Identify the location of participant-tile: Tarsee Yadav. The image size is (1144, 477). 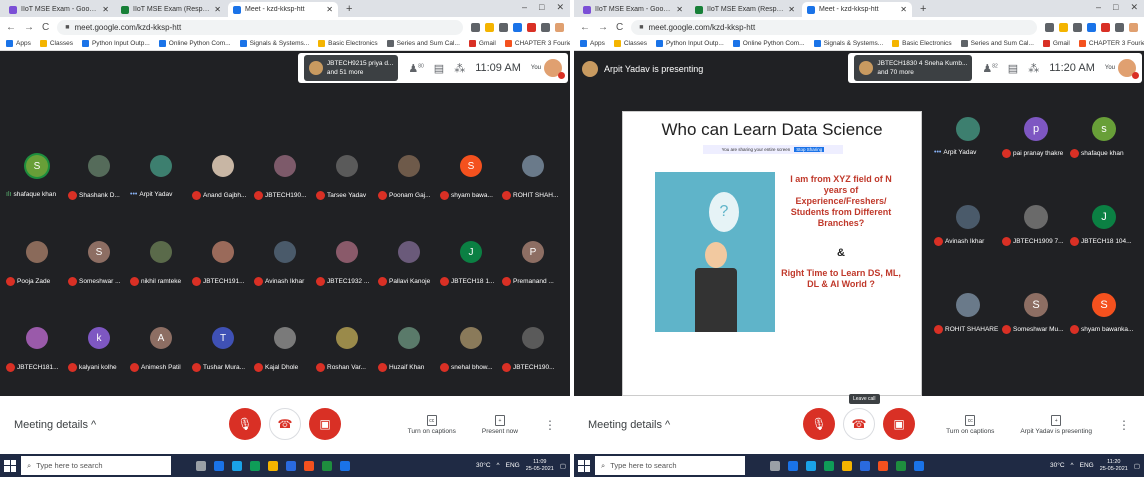
(347, 191).